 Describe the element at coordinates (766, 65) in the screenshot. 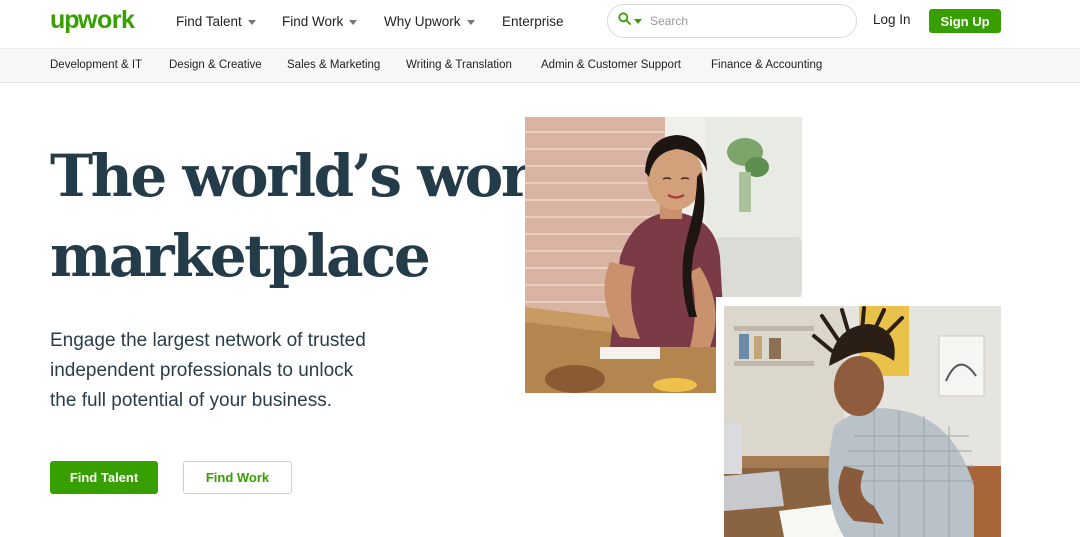

I see `category-finance-accounting: Finance & Accounting` at that location.